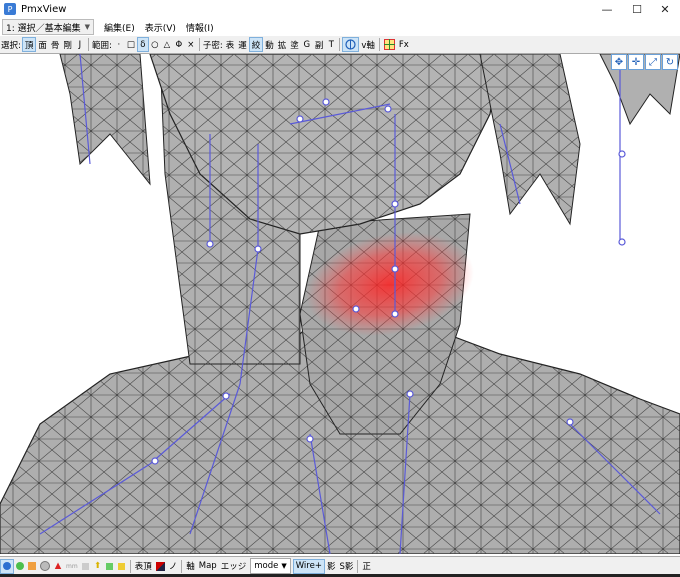 Image resolution: width=680 pixels, height=577 pixels. I want to click on blue-dot-icon, so click(7, 566).